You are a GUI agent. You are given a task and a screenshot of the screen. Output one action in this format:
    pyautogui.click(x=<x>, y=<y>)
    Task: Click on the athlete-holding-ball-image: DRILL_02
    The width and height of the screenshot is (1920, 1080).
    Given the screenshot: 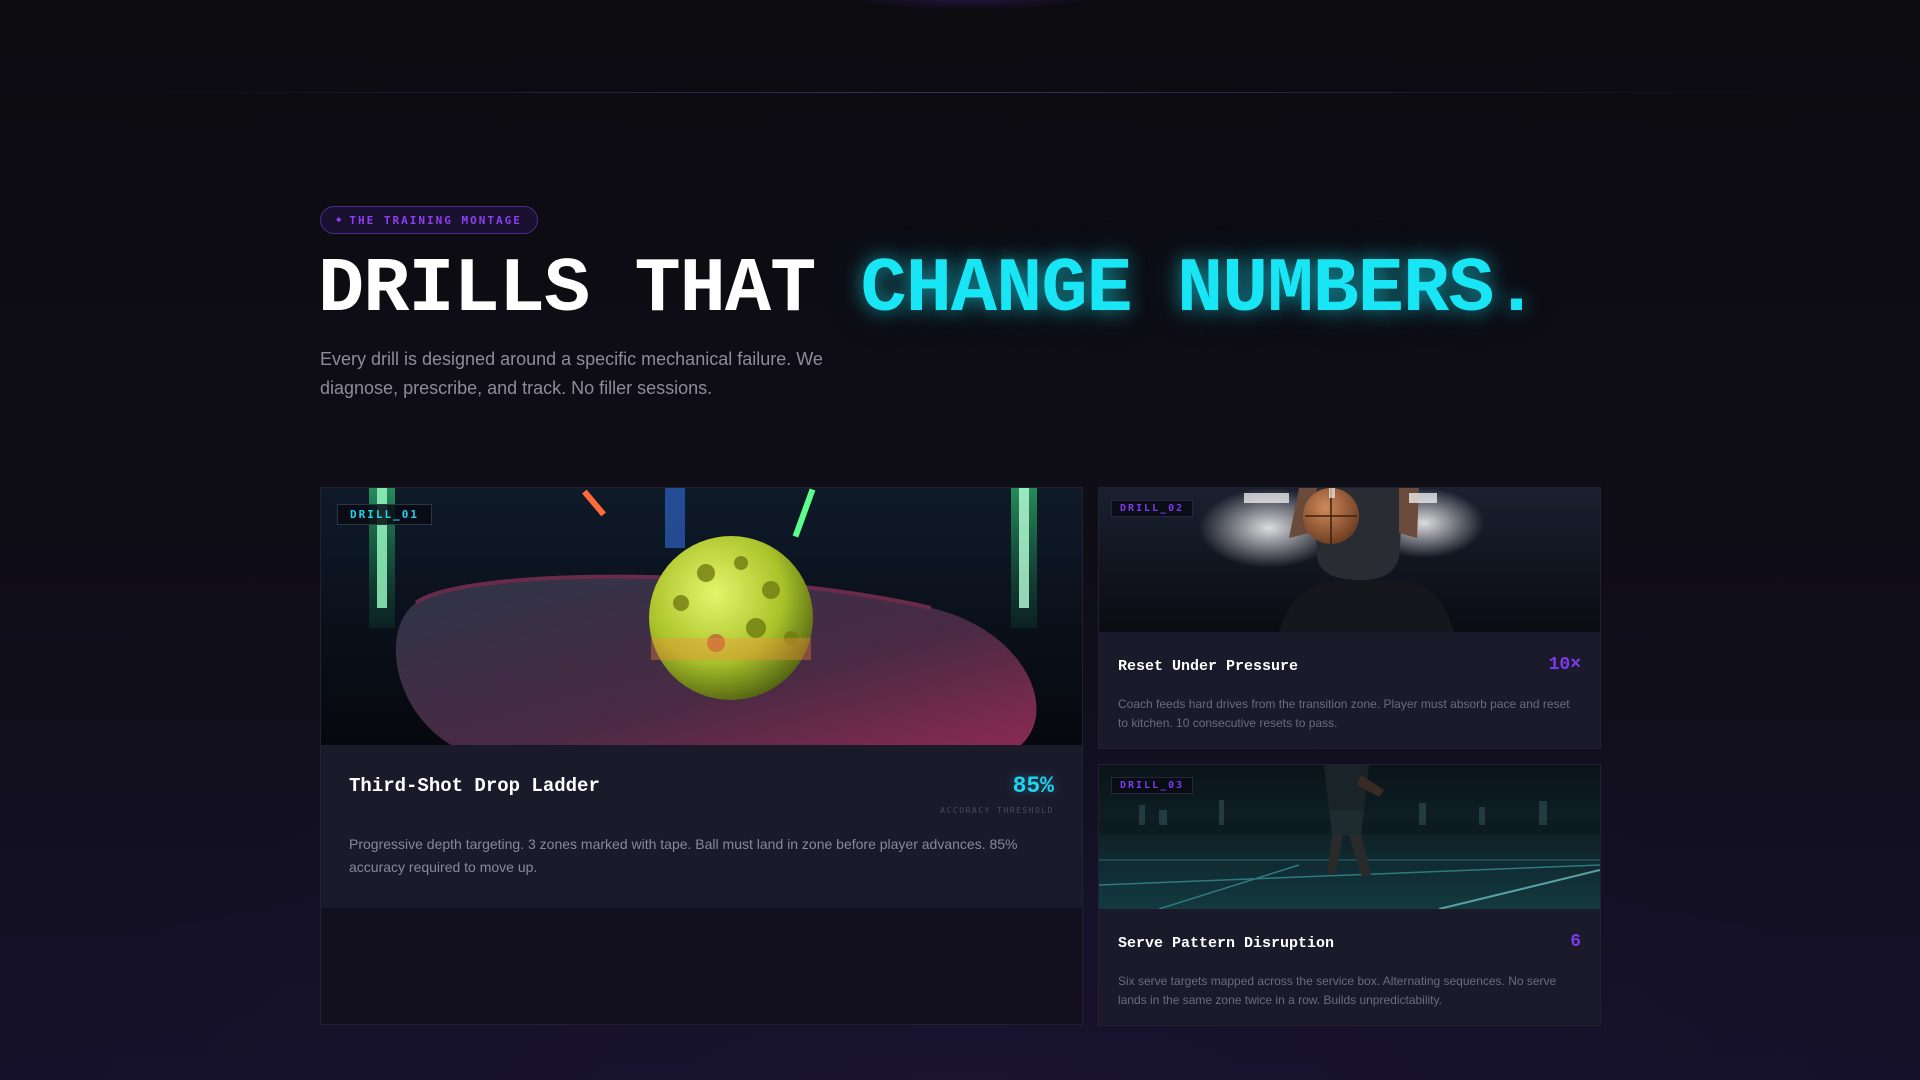 What is the action you would take?
    pyautogui.click(x=1349, y=560)
    